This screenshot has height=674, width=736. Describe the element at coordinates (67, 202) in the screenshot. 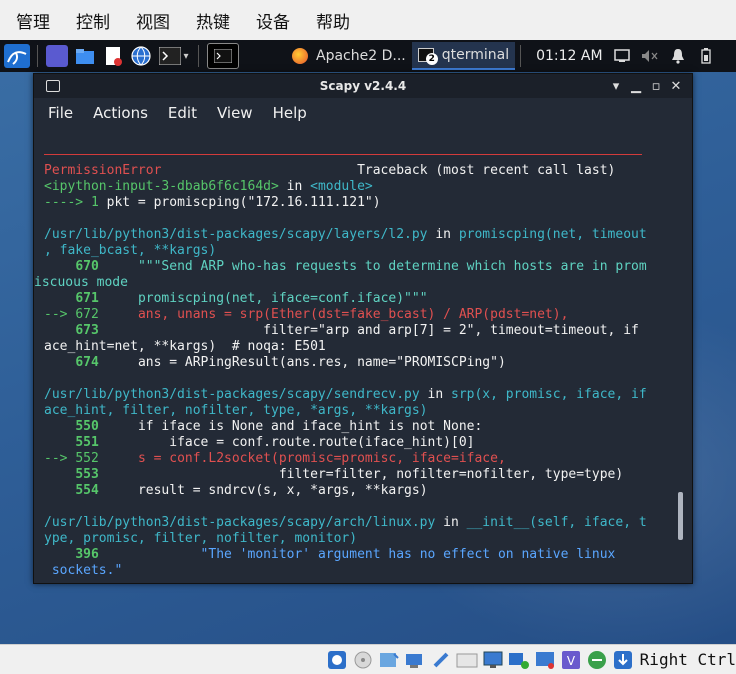

I see `current-line-marker: ---->` at that location.